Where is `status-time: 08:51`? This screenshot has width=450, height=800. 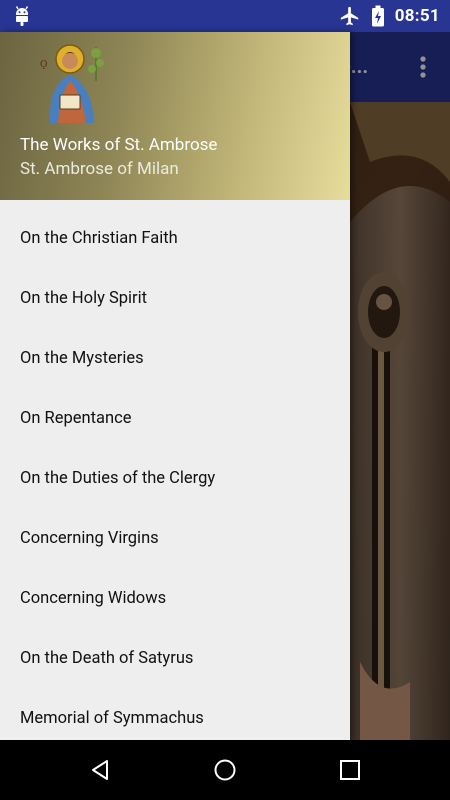 status-time: 08:51 is located at coordinates (417, 16).